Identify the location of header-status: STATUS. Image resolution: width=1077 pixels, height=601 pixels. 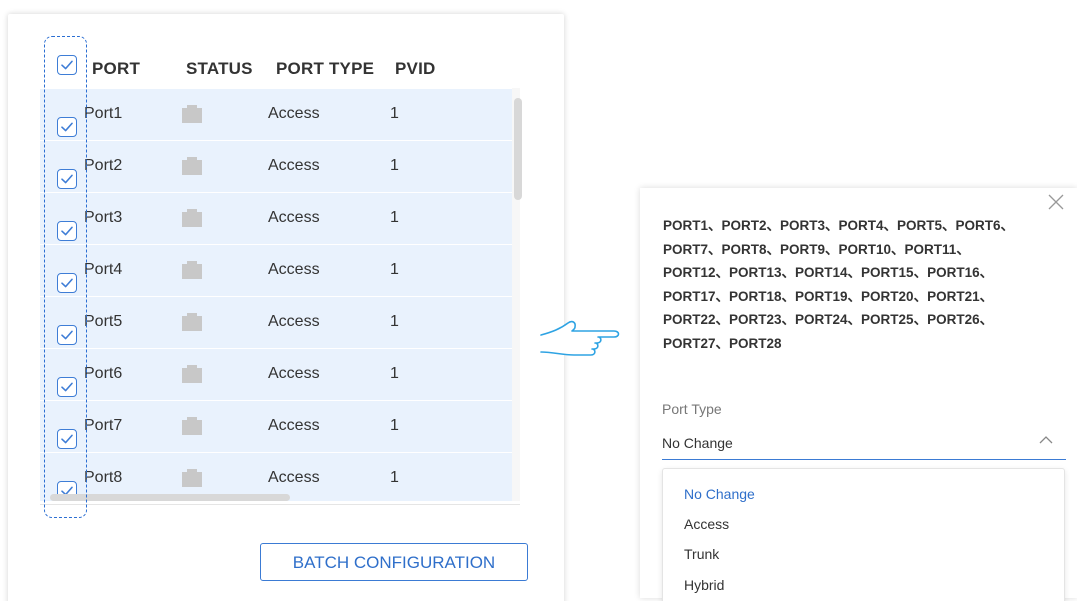
(219, 69).